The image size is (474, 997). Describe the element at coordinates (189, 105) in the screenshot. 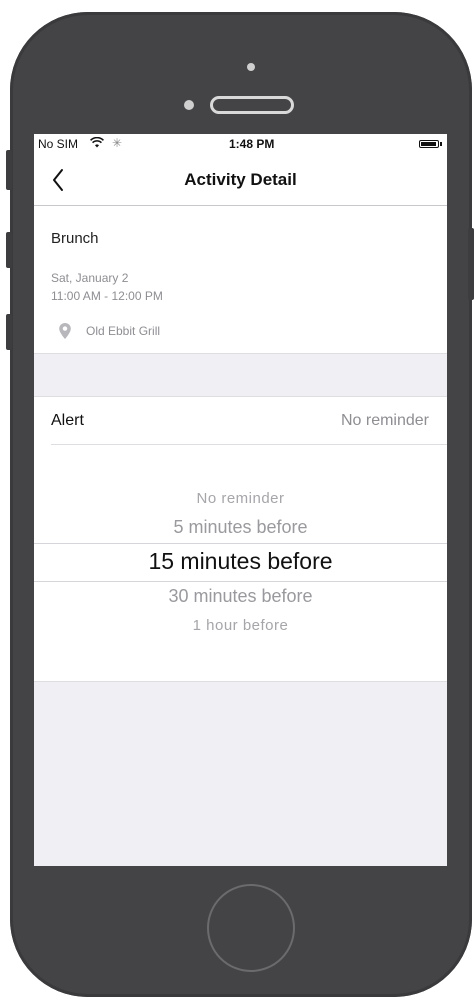

I see `front-camera` at that location.